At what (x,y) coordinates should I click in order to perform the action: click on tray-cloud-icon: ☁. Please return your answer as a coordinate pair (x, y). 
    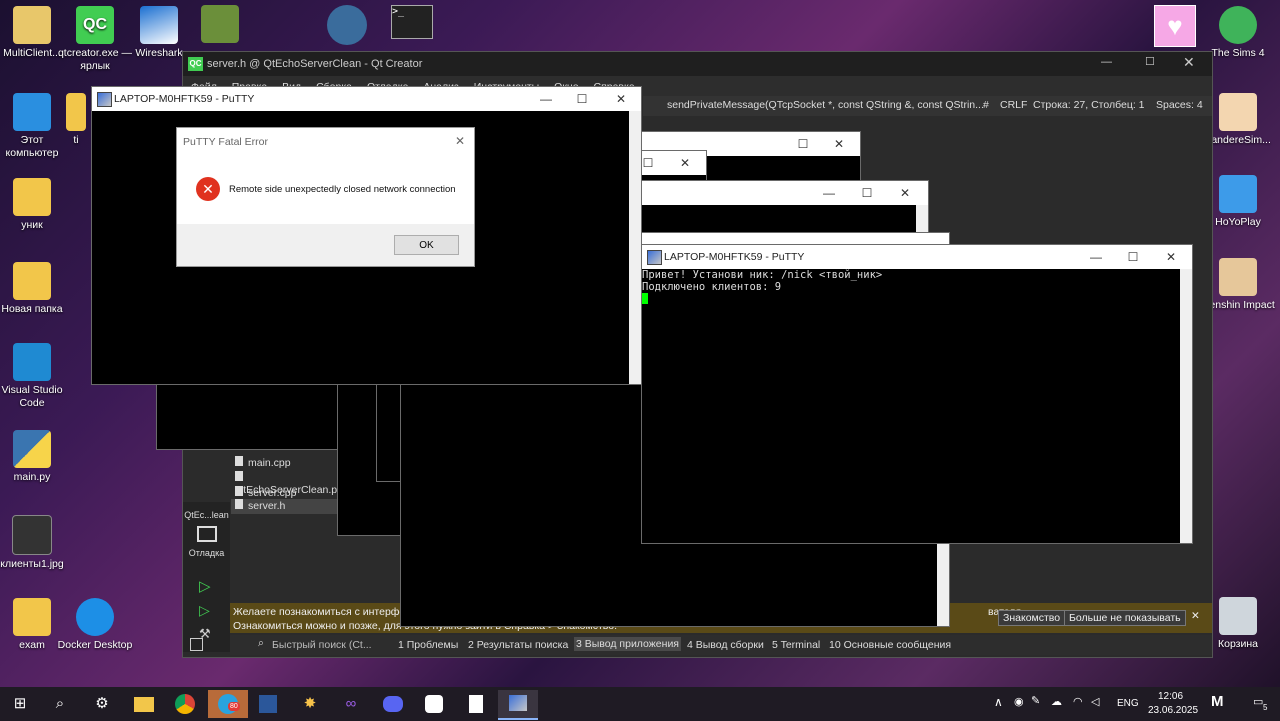
    Looking at the image, I should click on (1056, 701).